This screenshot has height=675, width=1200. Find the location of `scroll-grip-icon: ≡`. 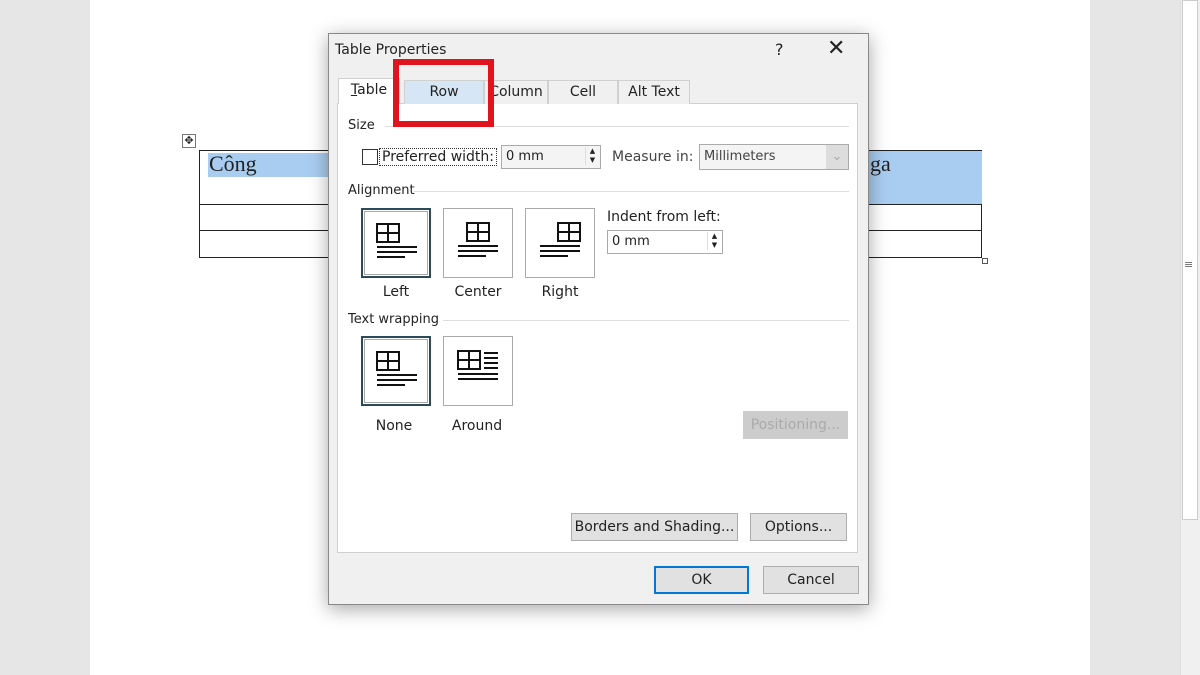

scroll-grip-icon: ≡ is located at coordinates (1189, 264).